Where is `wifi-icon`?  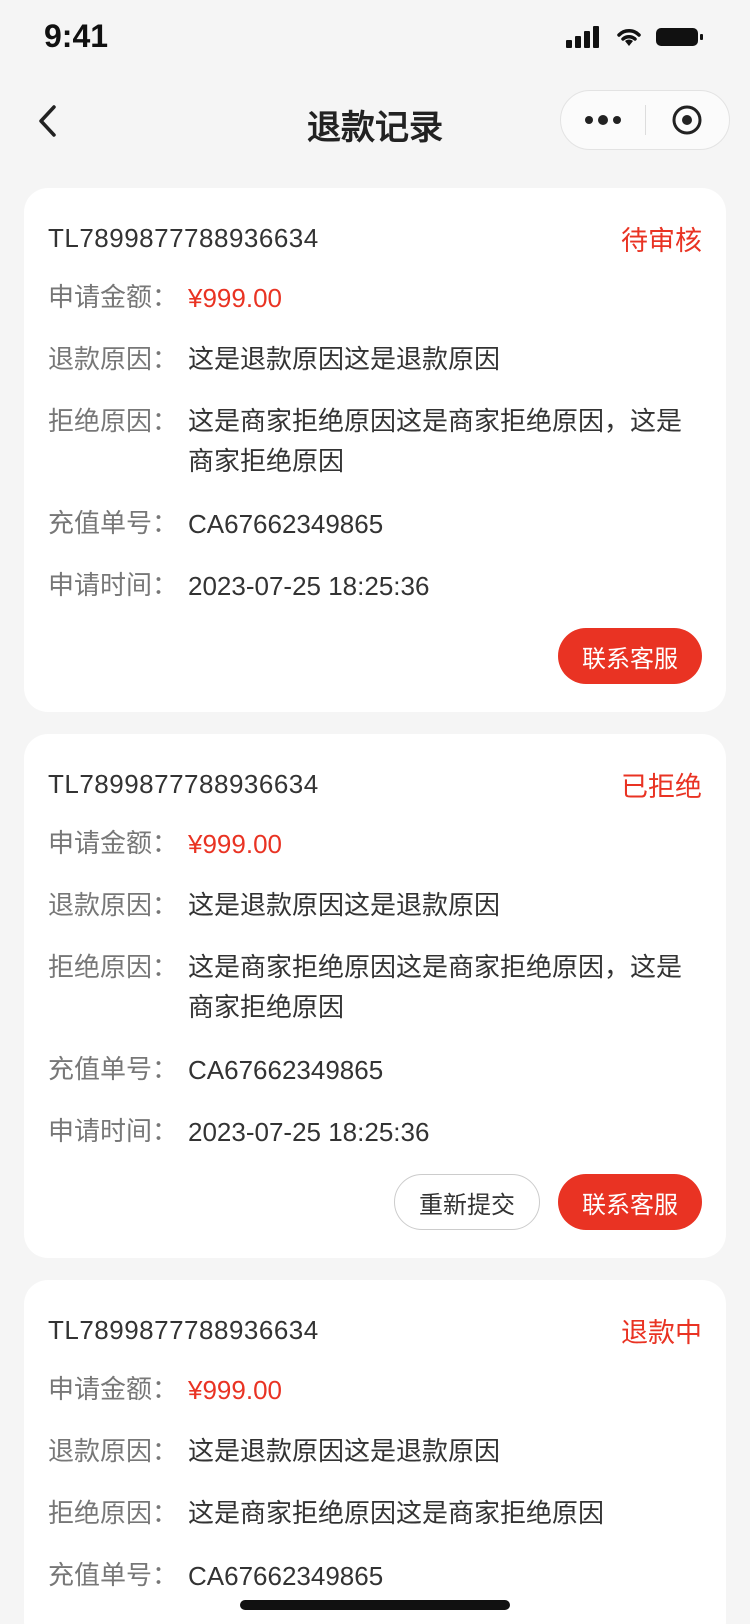 wifi-icon is located at coordinates (629, 37).